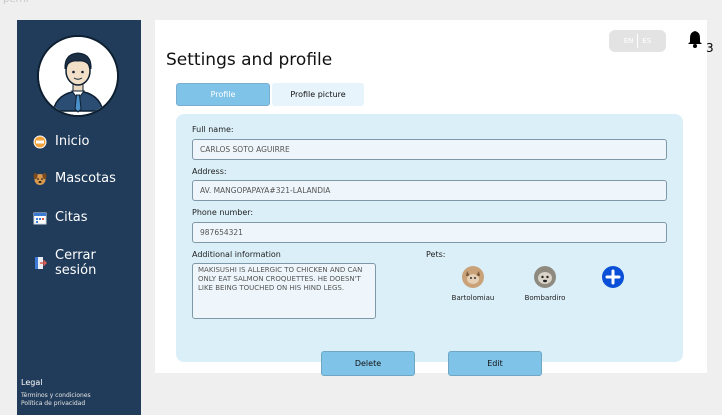  What do you see at coordinates (209, 171) in the screenshot?
I see `address-label: Address:` at bounding box center [209, 171].